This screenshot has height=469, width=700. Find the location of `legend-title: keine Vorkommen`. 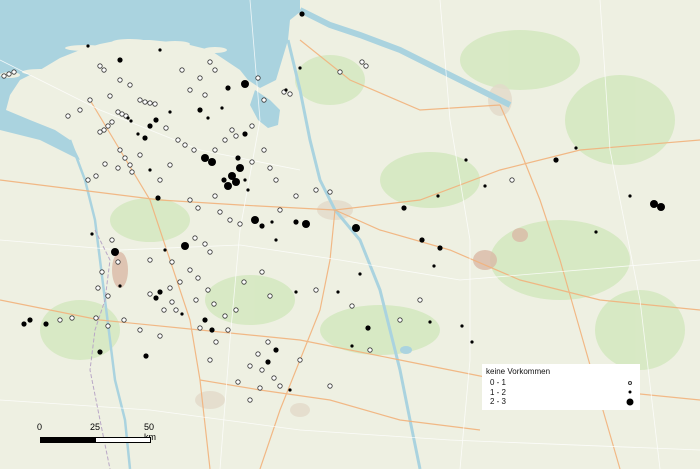

legend-title: keine Vorkommen is located at coordinates (518, 371).